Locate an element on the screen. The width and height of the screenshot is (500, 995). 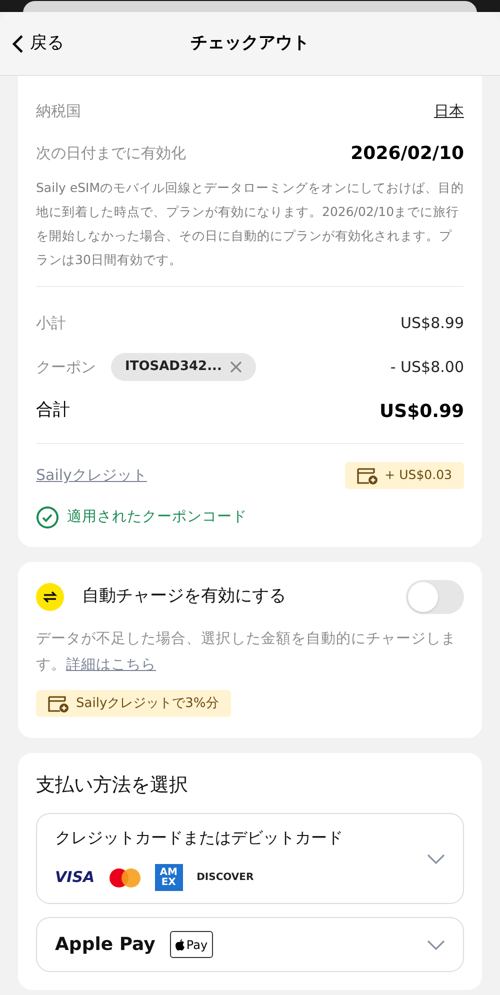
close-icon is located at coordinates (236, 367).